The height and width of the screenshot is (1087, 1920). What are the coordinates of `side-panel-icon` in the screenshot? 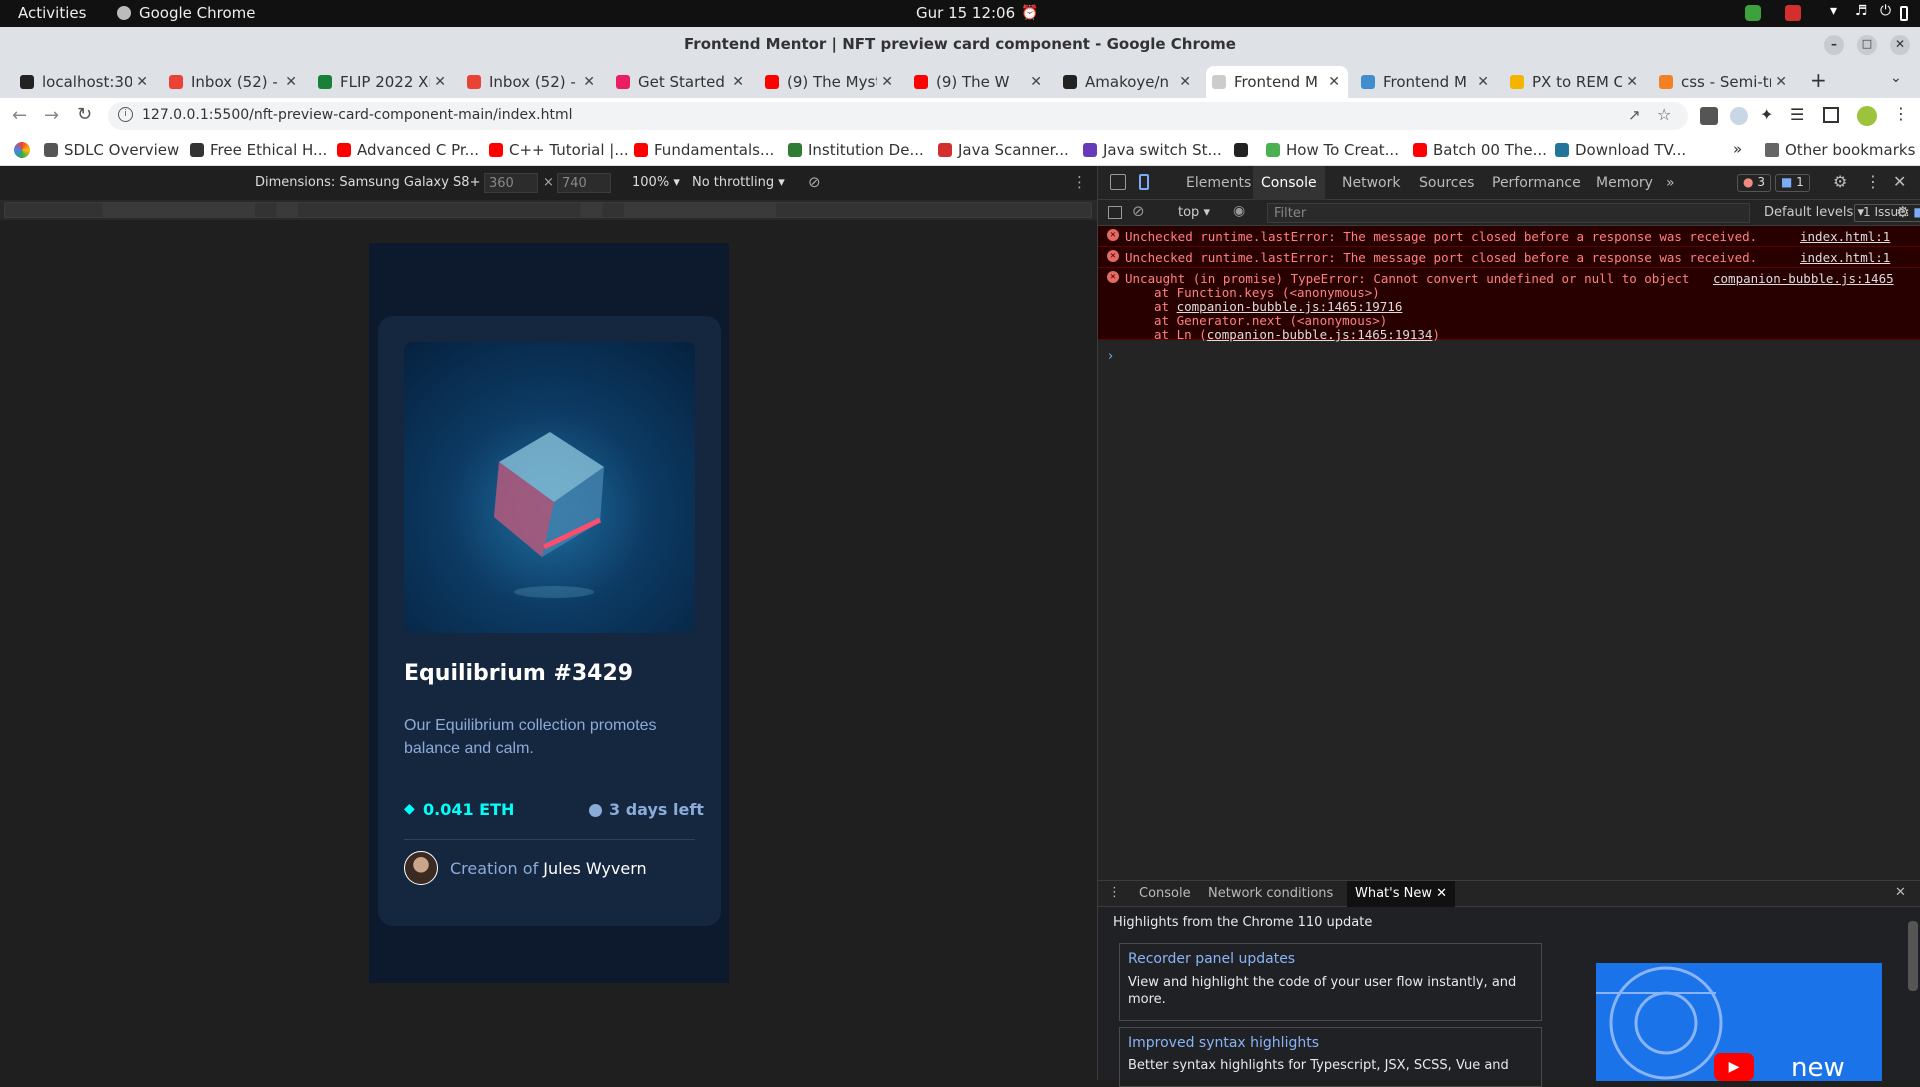 It's located at (1831, 115).